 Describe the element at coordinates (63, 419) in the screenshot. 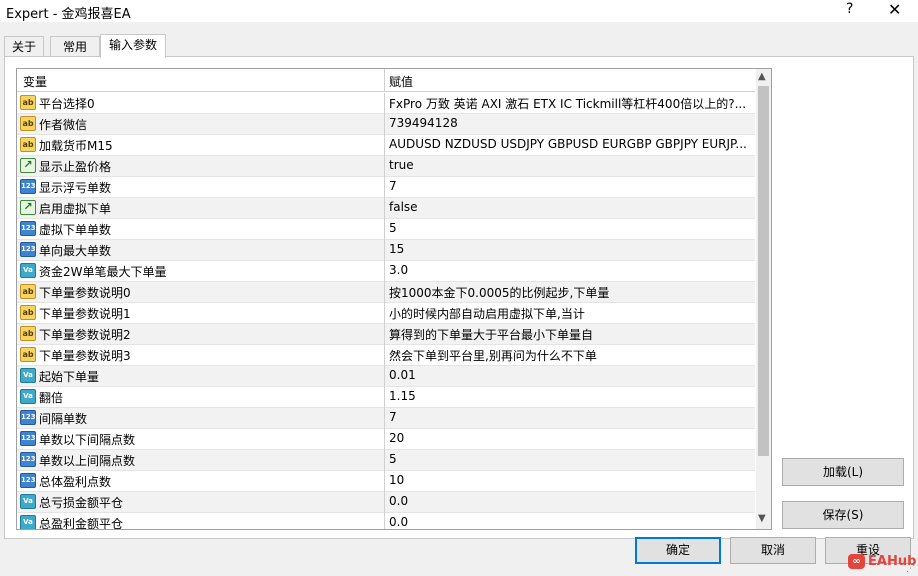

I see `parameter-name: 间隔单数` at that location.